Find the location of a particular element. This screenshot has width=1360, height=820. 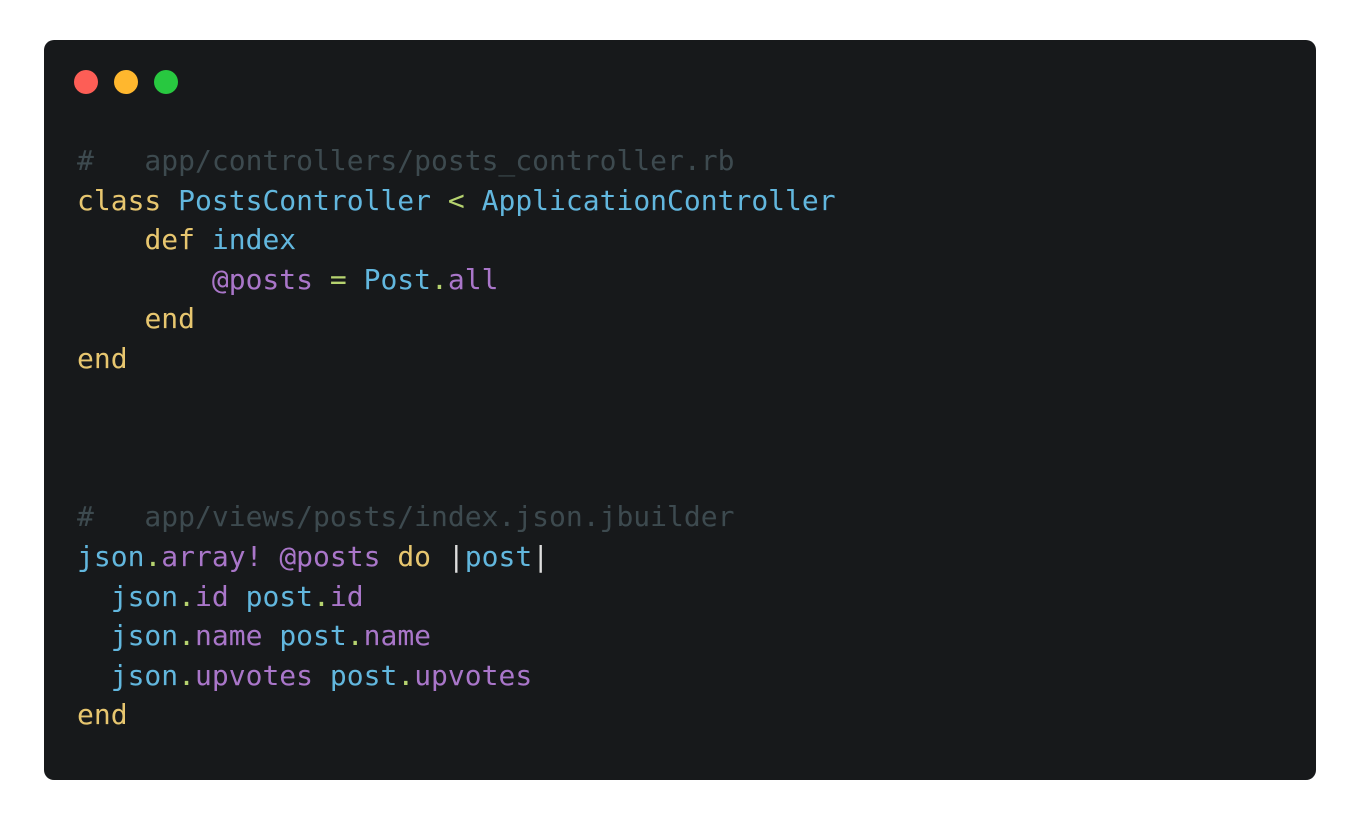

code-comment: # app/controllers/posts_controller.rb is located at coordinates (406, 160).